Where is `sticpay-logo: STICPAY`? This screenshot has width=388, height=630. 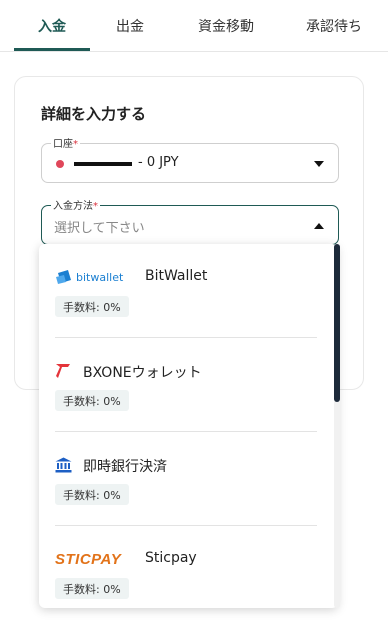 sticpay-logo: STICPAY is located at coordinates (88, 559).